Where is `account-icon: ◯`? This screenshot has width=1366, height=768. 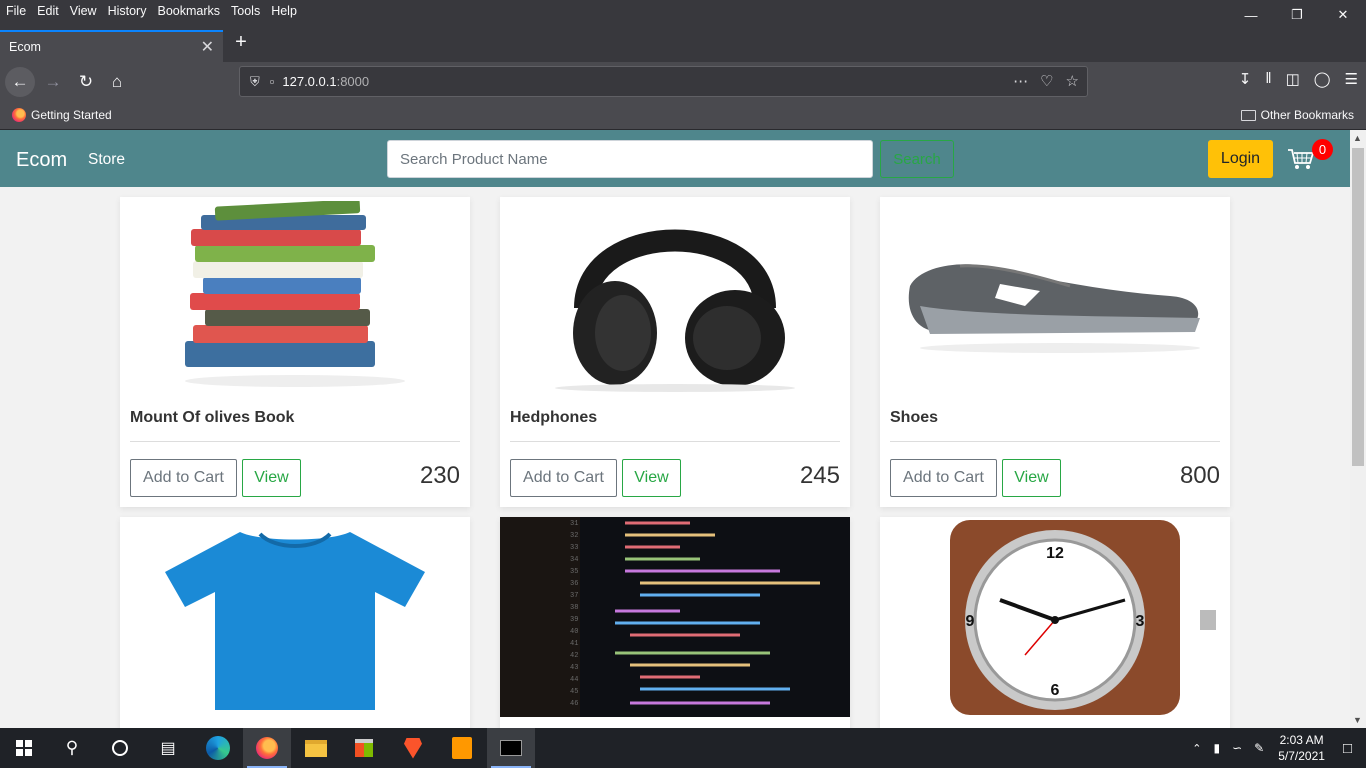 account-icon: ◯ is located at coordinates (1322, 79).